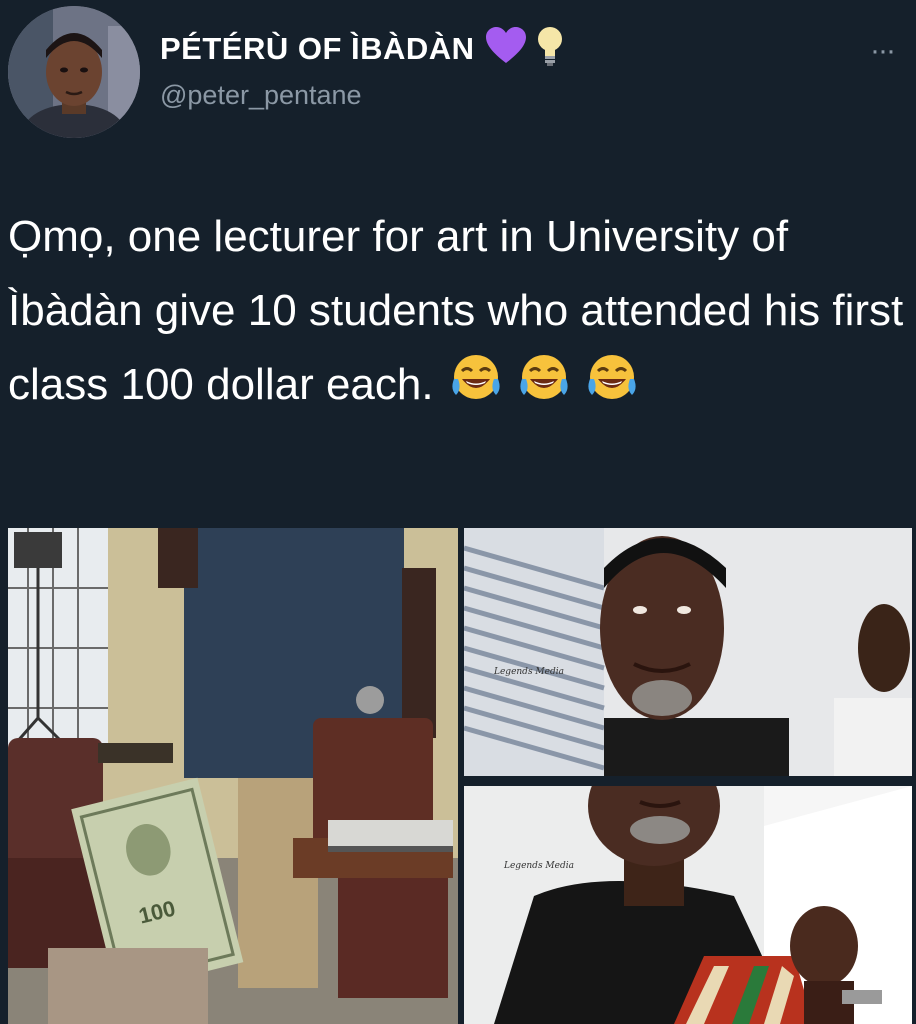 The height and width of the screenshot is (1024, 916). I want to click on avatar-photo, so click(74, 72).